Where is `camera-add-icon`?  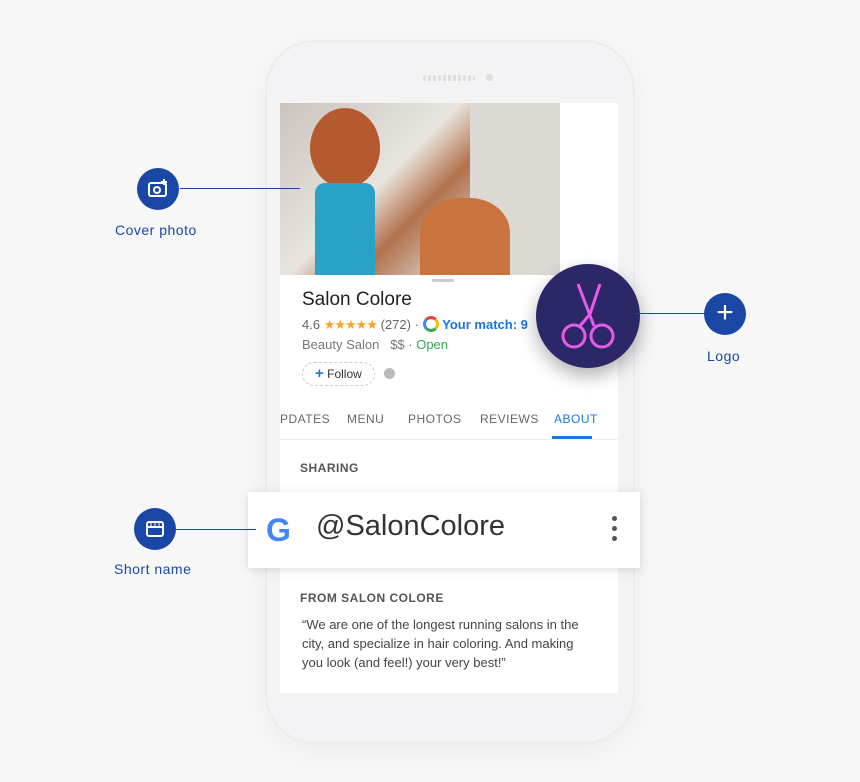 camera-add-icon is located at coordinates (158, 189).